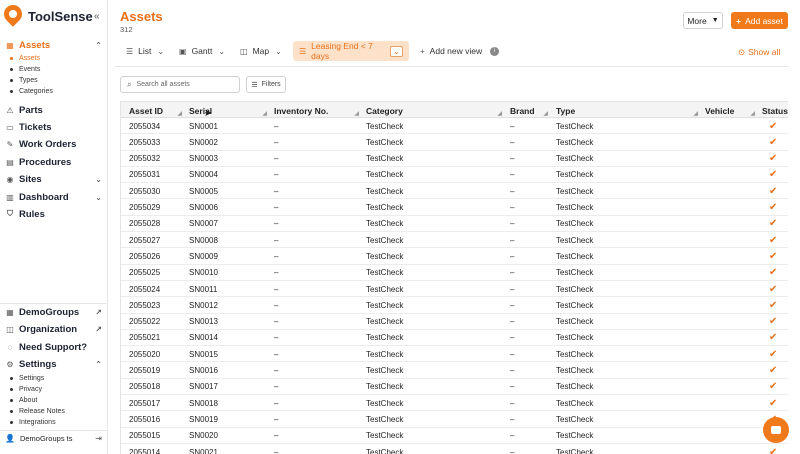  Describe the element at coordinates (454, 371) in the screenshot. I see `table-row: 2055019 SN0016 – TestCheck – TestCheck ✔` at that location.